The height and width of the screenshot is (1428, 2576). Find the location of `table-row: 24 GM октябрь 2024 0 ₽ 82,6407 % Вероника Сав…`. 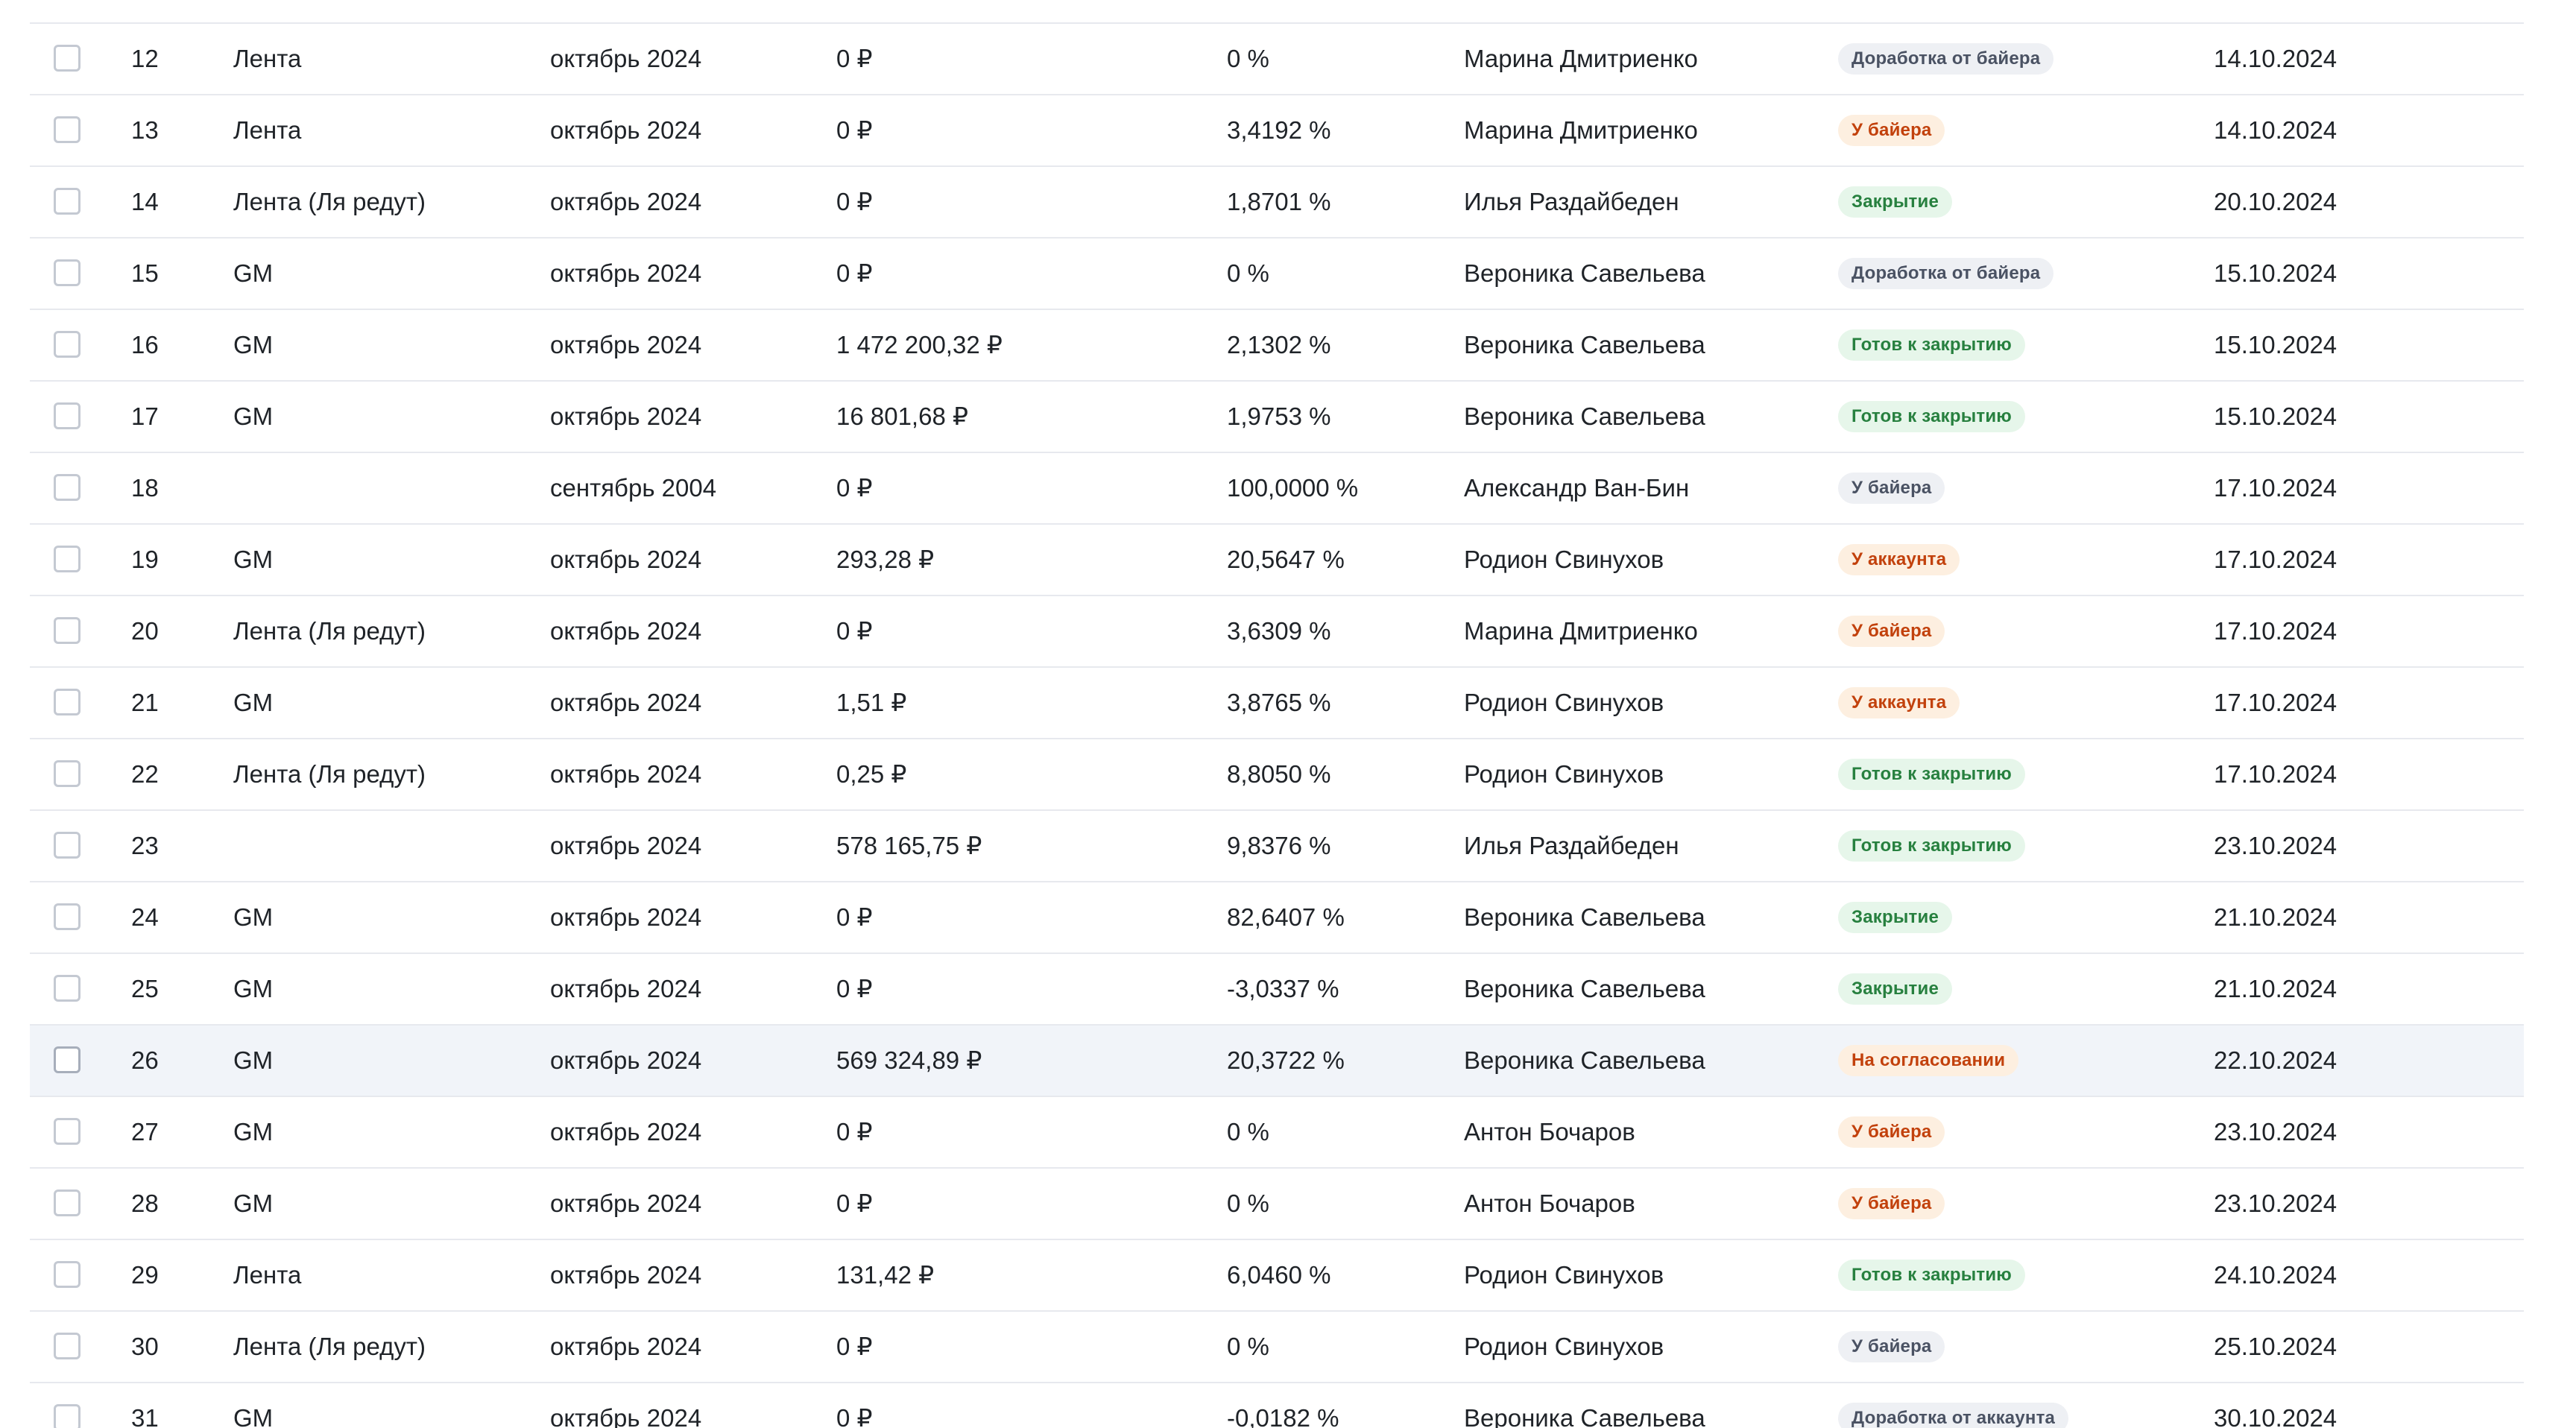

table-row: 24 GM октябрь 2024 0 ₽ 82,6407 % Вероника Сав… is located at coordinates (1277, 918).